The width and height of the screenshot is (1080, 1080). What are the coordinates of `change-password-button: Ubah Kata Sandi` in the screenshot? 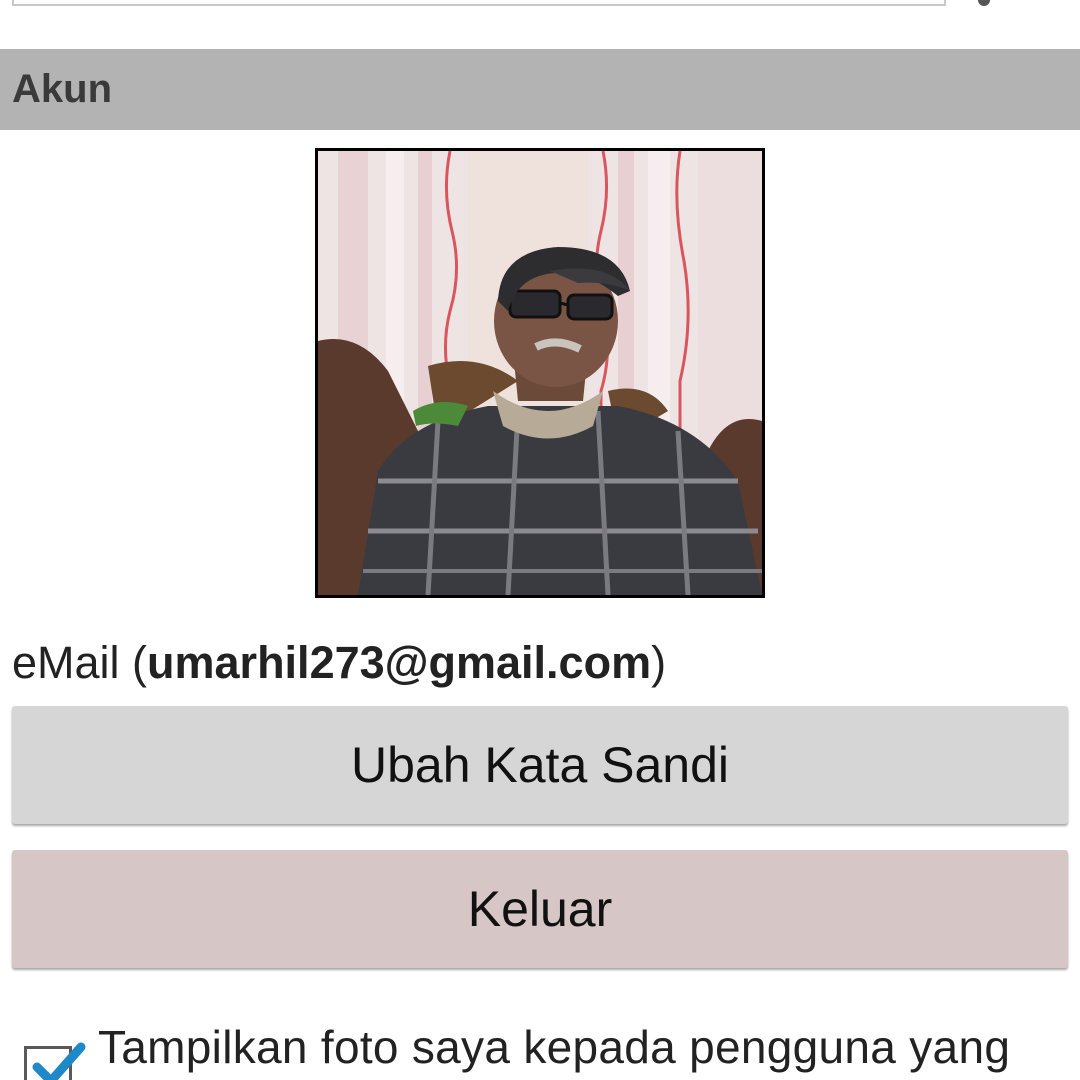 It's located at (540, 765).